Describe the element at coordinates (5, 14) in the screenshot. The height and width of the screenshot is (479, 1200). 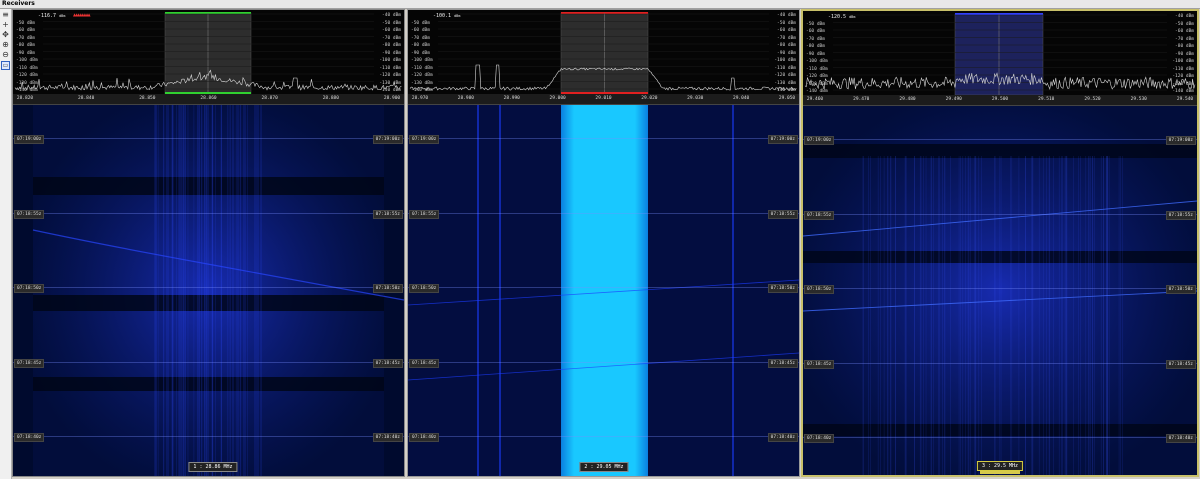
I see `menu-icon: ≡` at that location.